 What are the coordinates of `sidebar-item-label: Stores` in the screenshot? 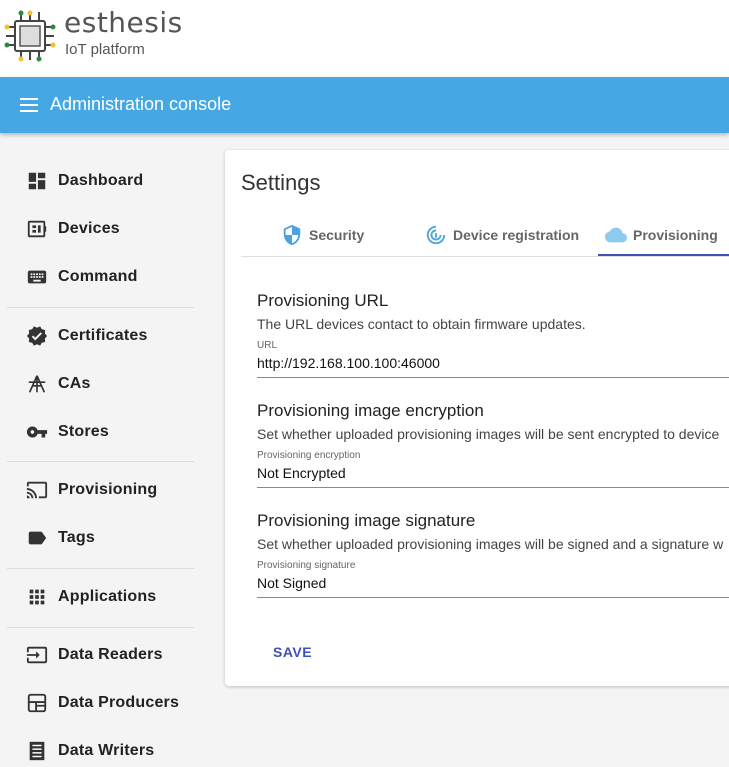 It's located at (83, 431).